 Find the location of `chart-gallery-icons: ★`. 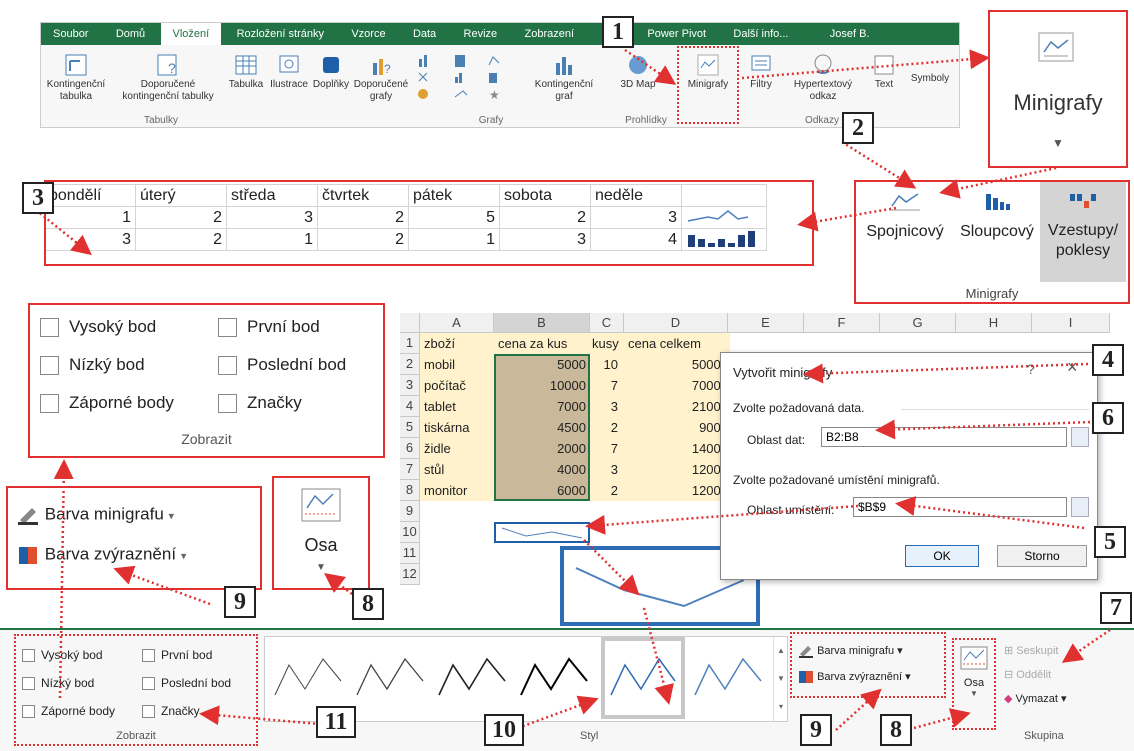

chart-gallery-icons: ★ is located at coordinates (473, 76).